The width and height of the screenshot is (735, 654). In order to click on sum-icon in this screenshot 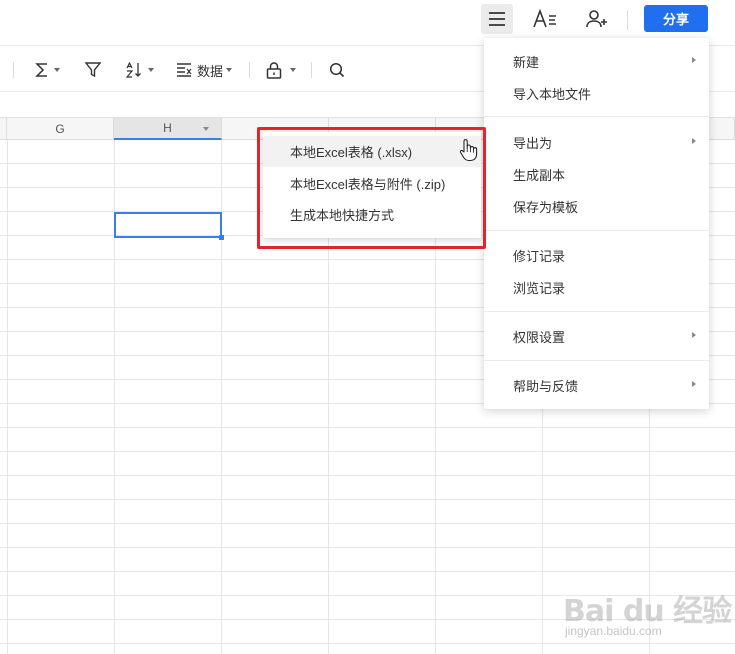, I will do `click(41, 70)`.